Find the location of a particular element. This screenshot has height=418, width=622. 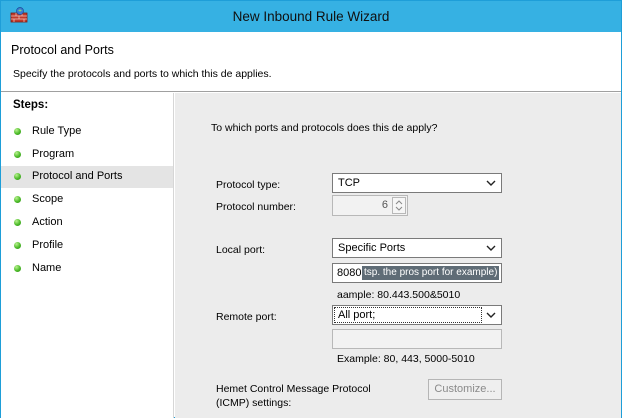

remote-port-label: Remote port: is located at coordinates (246, 317).